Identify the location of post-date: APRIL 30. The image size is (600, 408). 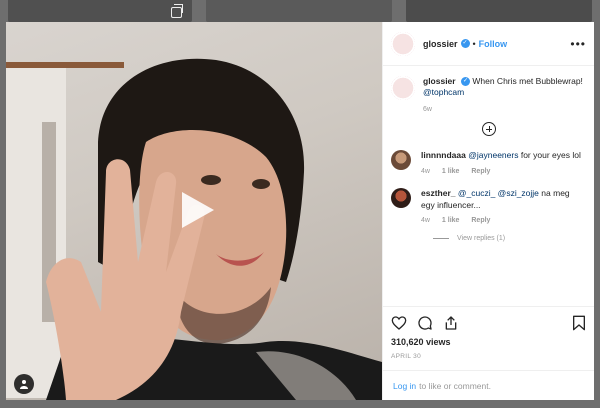
(488, 356).